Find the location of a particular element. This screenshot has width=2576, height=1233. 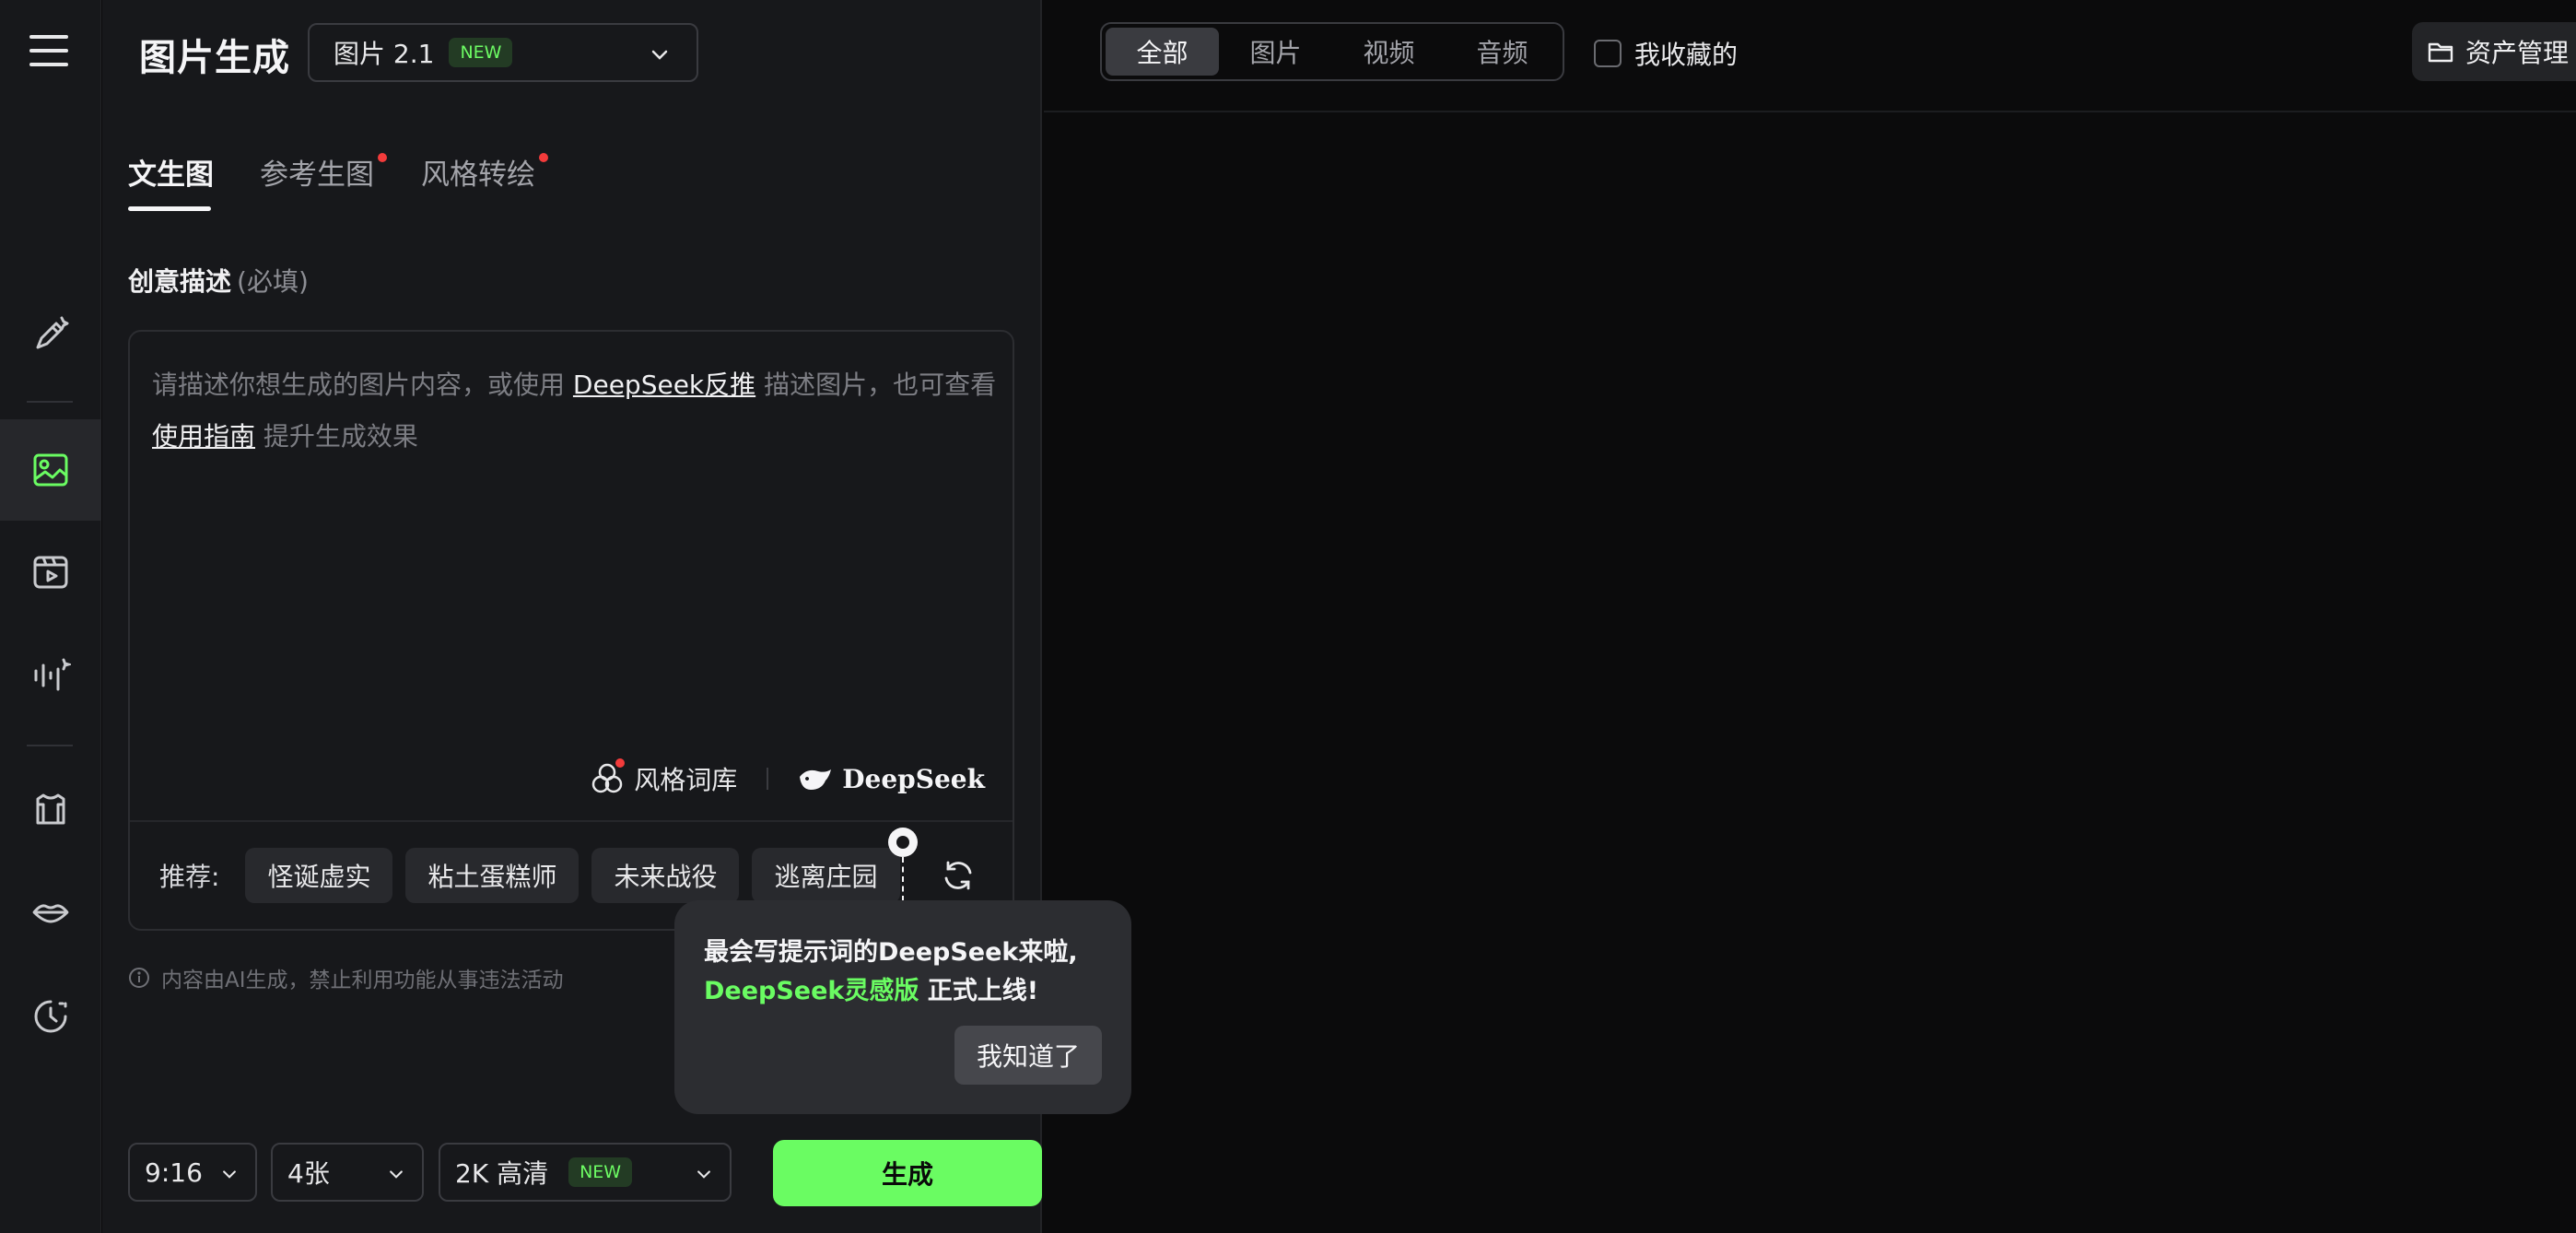

recommend-chip: 逃离庄园 is located at coordinates (826, 875).